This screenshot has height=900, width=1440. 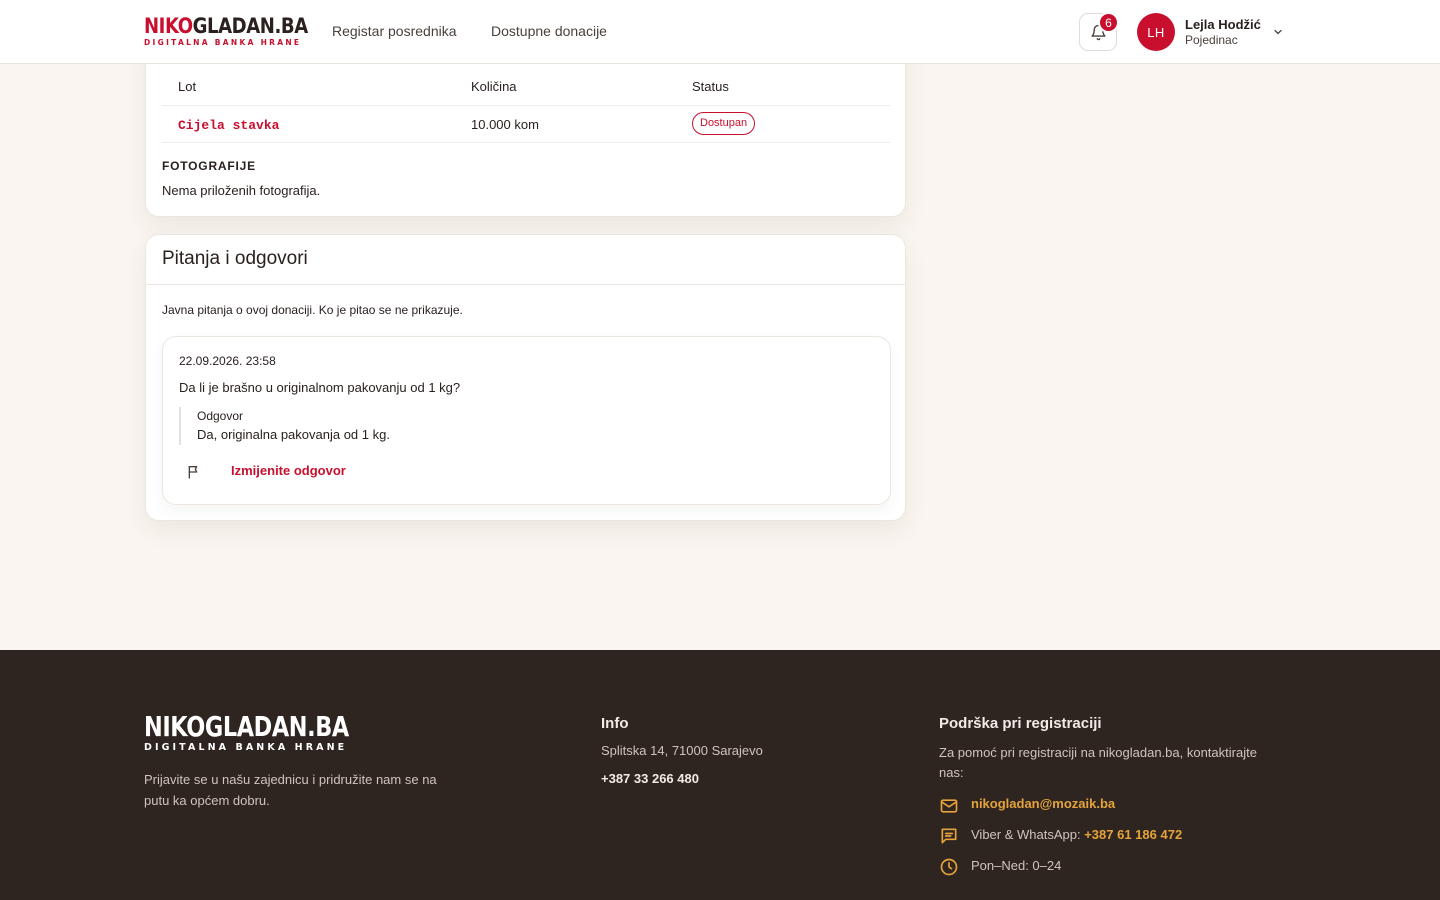 What do you see at coordinates (220, 416) in the screenshot?
I see `answer-label: Odgovor` at bounding box center [220, 416].